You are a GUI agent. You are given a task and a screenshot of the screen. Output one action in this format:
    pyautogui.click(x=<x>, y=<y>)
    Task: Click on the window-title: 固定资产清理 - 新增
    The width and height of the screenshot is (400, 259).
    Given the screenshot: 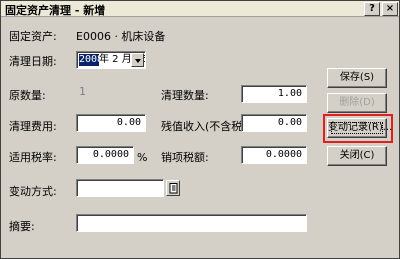 What is the action you would take?
    pyautogui.click(x=55, y=10)
    